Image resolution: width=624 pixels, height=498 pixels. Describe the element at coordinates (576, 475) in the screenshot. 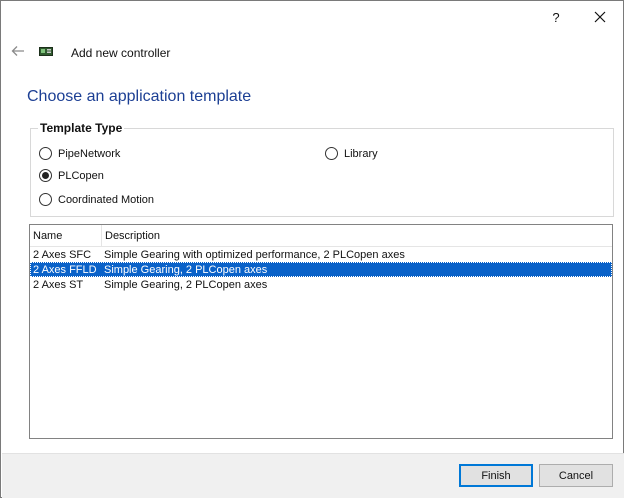

I see `cancel-button: Cancel` at that location.